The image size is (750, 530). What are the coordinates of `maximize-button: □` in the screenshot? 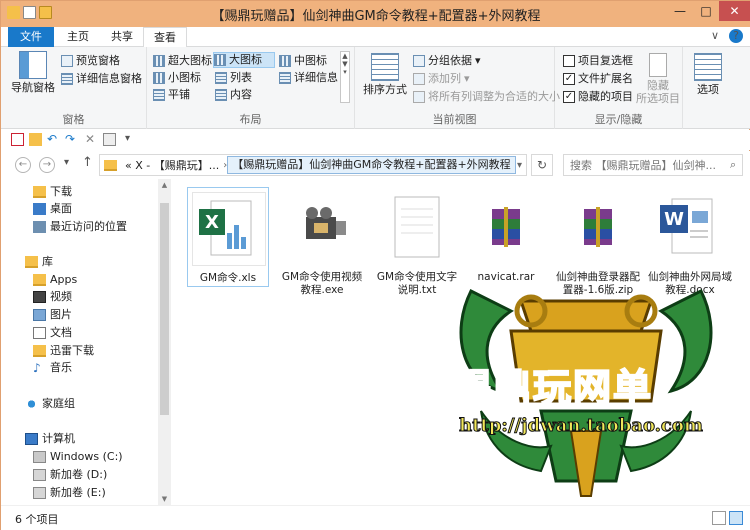 It's located at (706, 11).